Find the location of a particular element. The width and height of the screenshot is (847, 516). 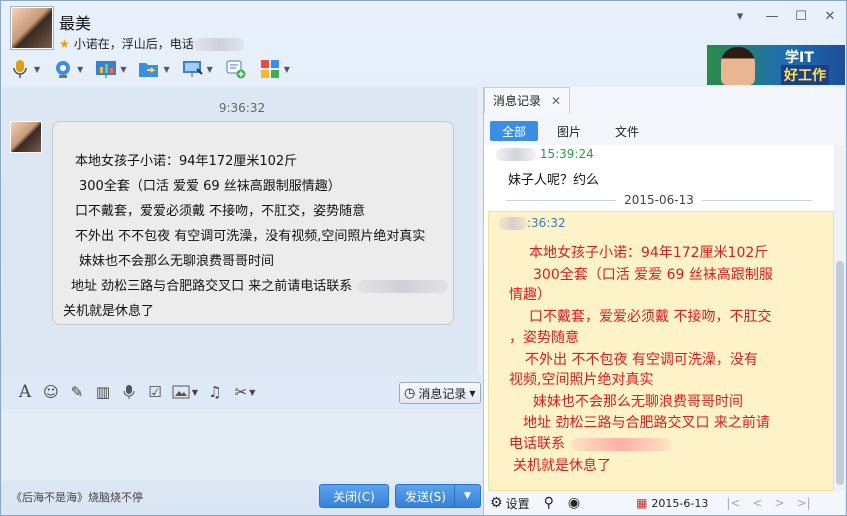

image-icon: ▼ is located at coordinates (185, 392).